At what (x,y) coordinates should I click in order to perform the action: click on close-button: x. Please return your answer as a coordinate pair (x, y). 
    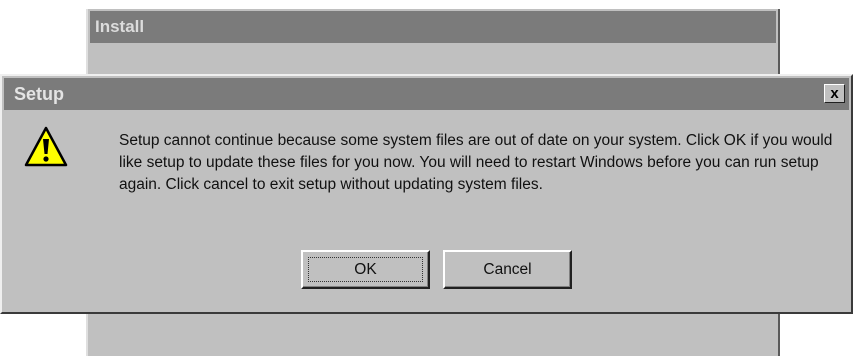
    Looking at the image, I should click on (834, 93).